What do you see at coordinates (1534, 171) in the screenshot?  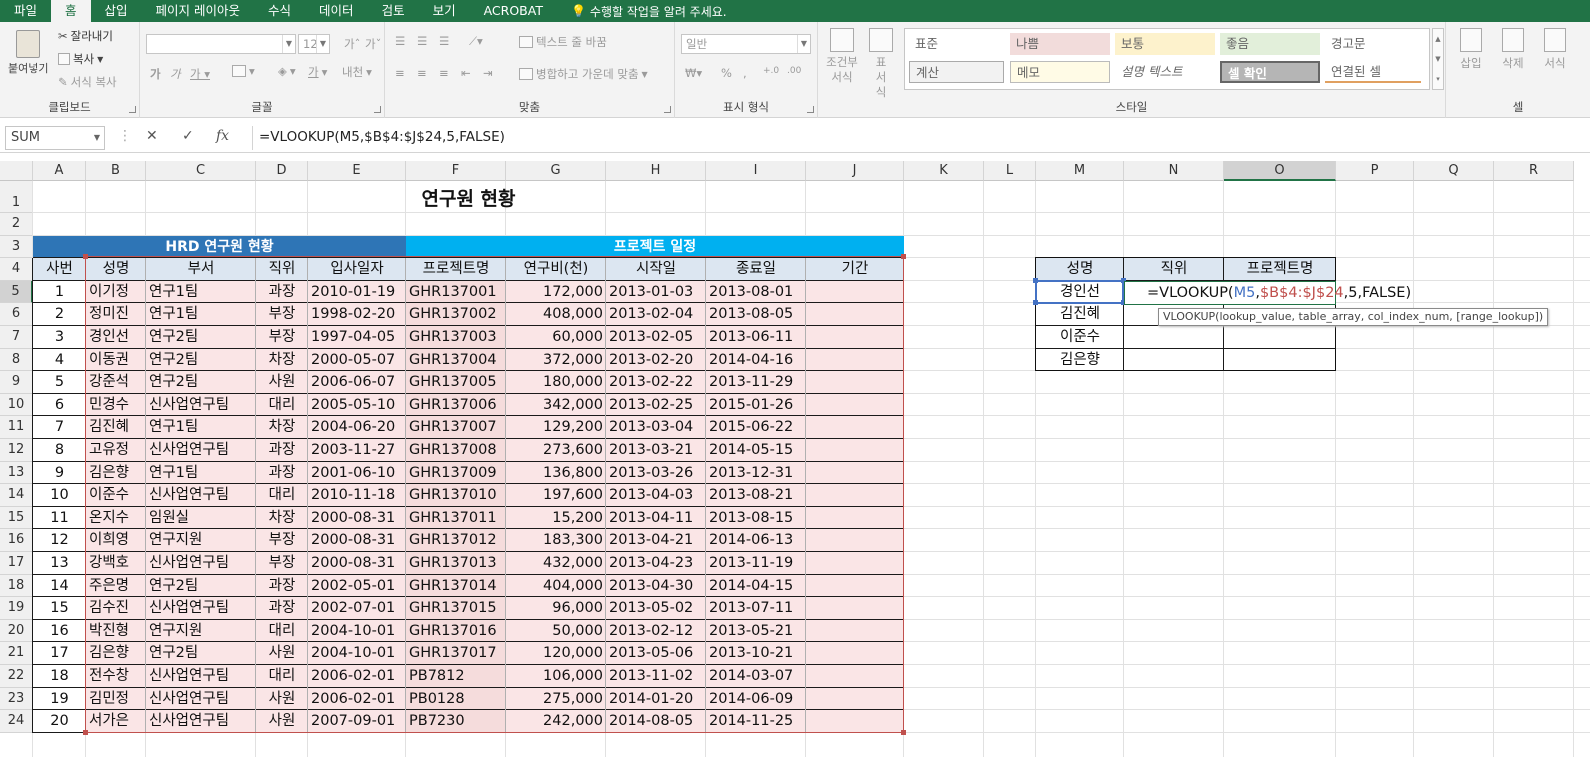 I see `column-header-R: R` at bounding box center [1534, 171].